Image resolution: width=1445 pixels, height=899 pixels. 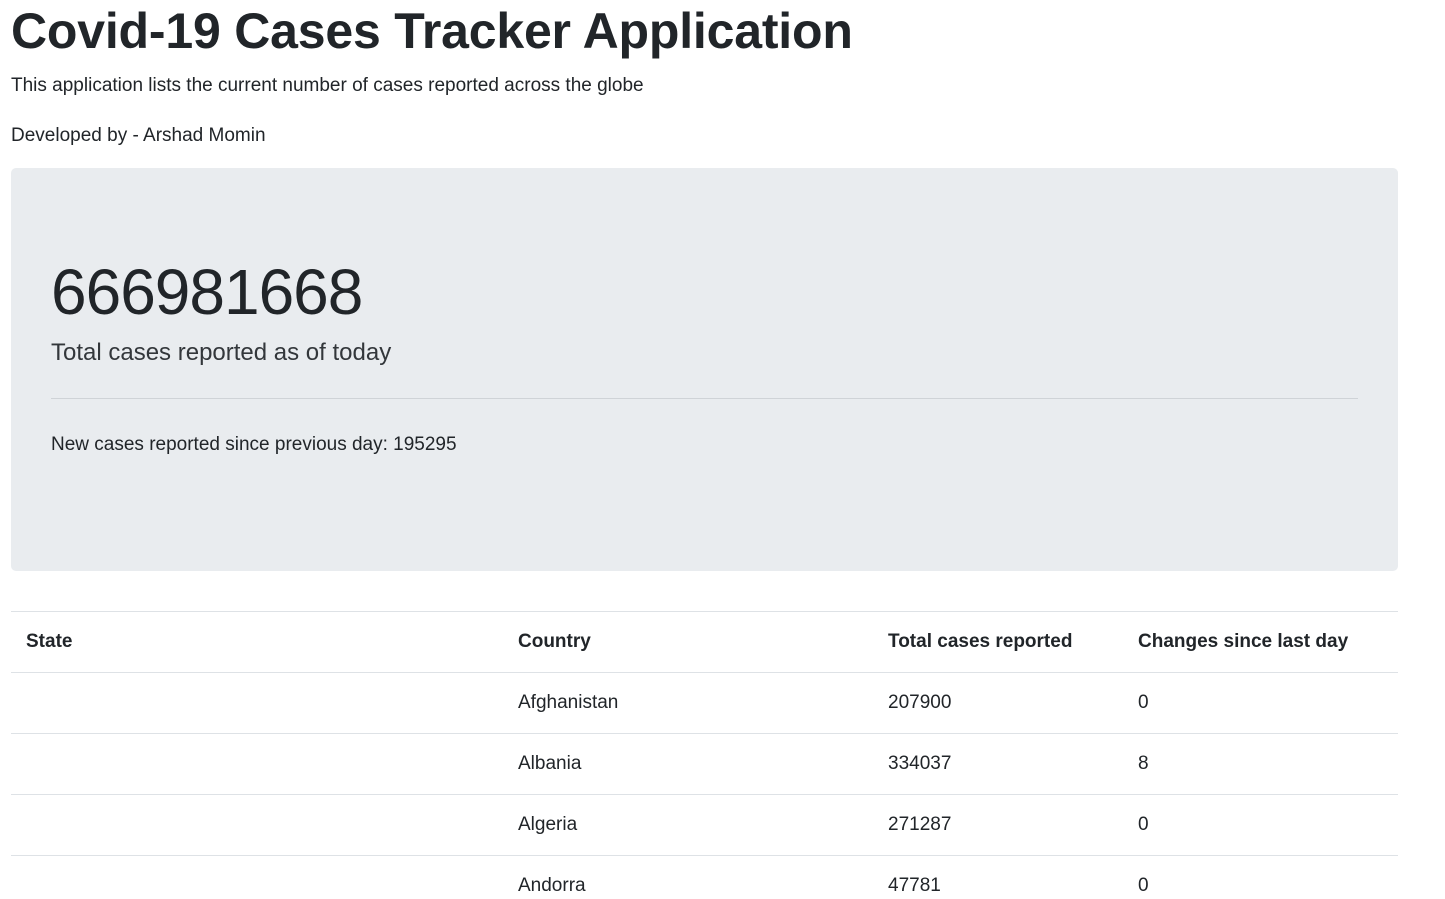 What do you see at coordinates (998, 764) in the screenshot?
I see `cell-total-cases: 334037` at bounding box center [998, 764].